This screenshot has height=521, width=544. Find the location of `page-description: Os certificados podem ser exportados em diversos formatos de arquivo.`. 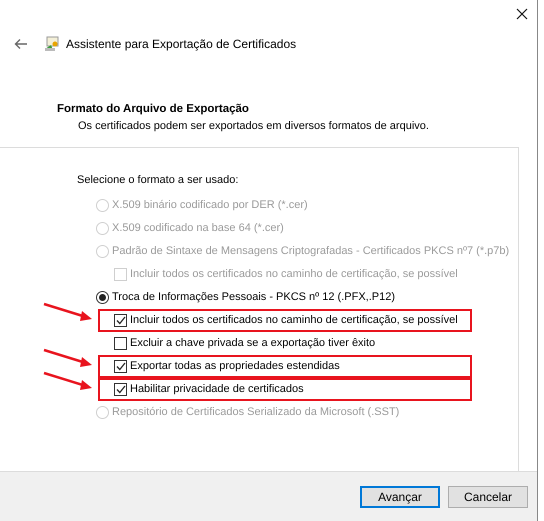

page-description: Os certificados podem ser exportados em diversos formatos de arquivo. is located at coordinates (253, 126).